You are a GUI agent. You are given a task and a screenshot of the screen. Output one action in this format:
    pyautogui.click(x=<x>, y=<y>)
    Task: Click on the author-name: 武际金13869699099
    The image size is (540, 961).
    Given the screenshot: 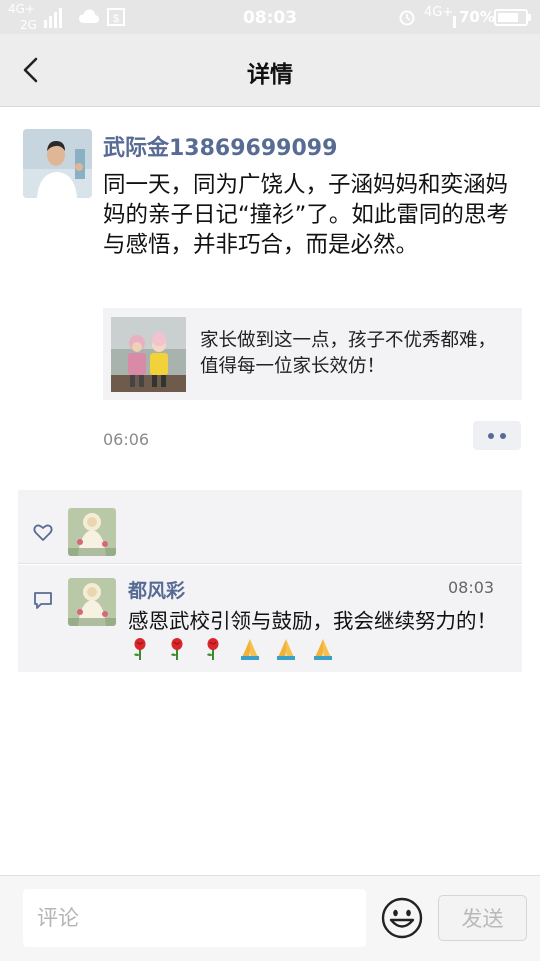 What is the action you would take?
    pyautogui.click(x=220, y=146)
    